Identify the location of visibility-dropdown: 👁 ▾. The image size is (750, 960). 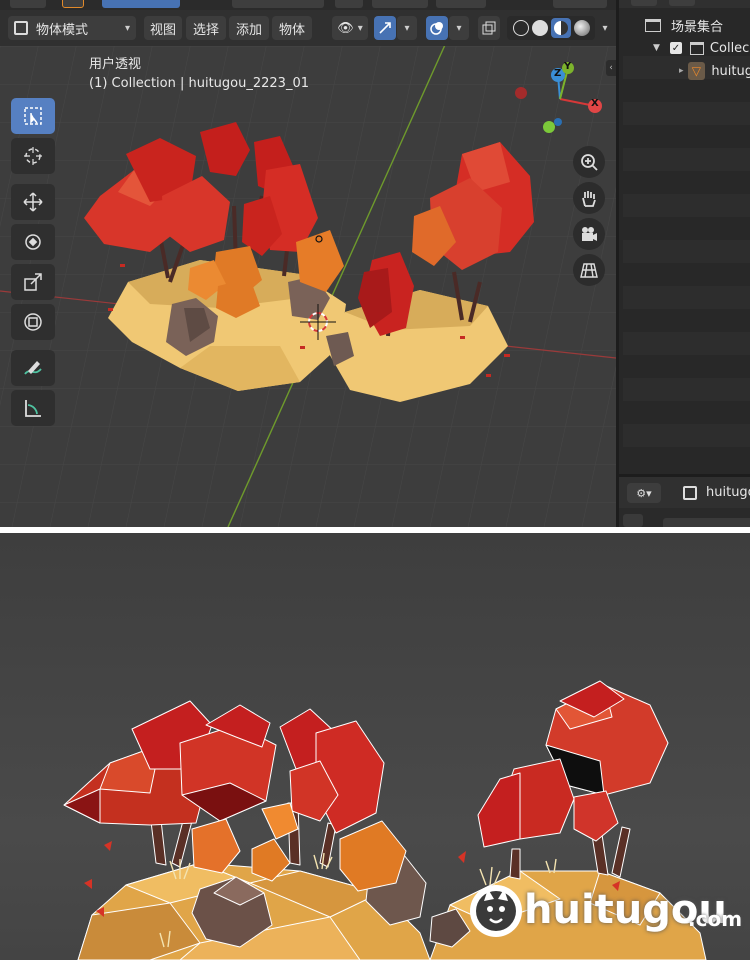
(350, 28).